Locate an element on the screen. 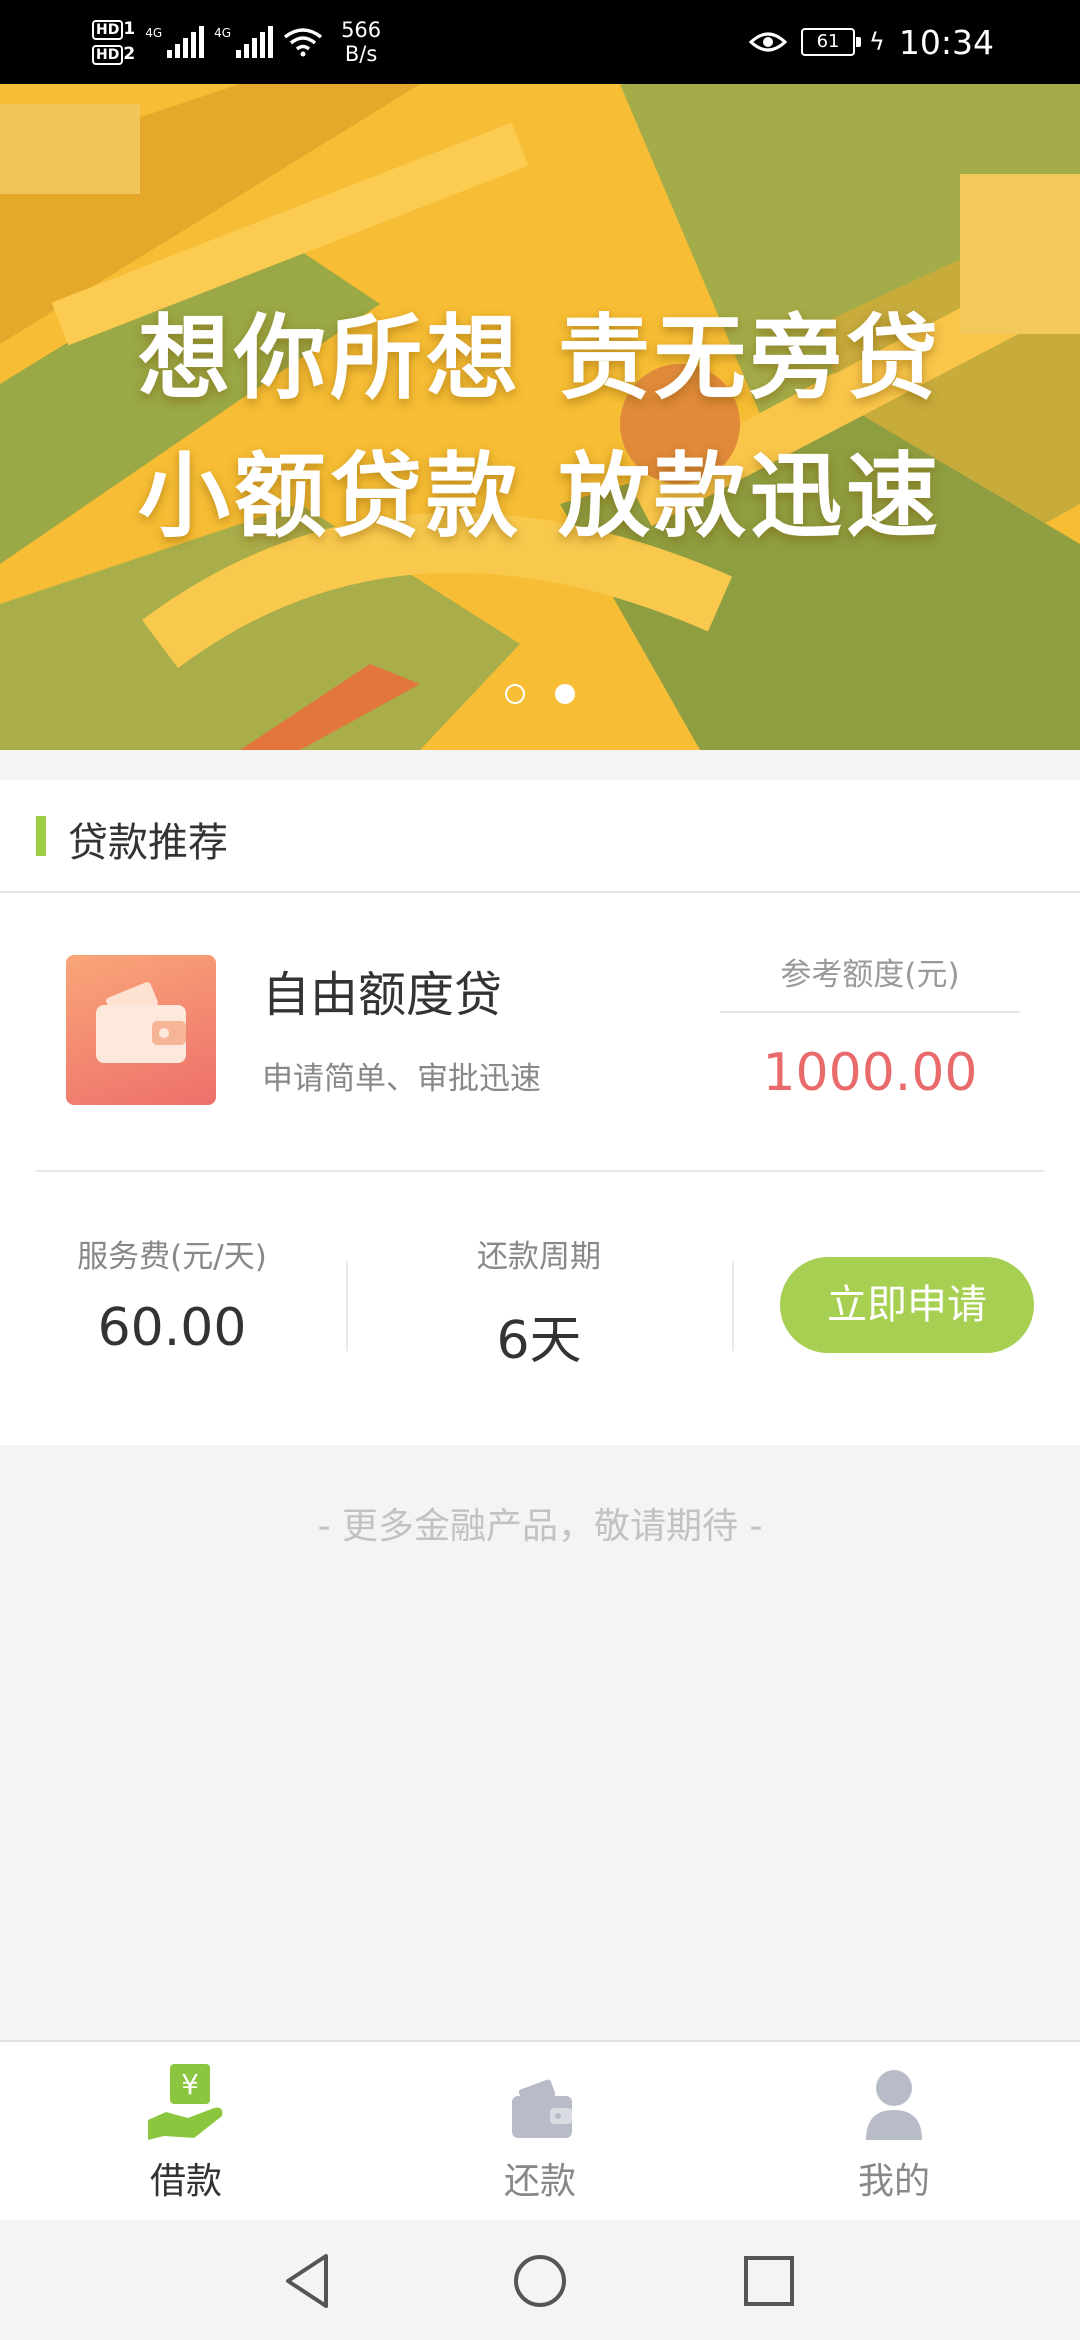 This screenshot has height=2340, width=1080. charging-icon: ϟ is located at coordinates (877, 42).